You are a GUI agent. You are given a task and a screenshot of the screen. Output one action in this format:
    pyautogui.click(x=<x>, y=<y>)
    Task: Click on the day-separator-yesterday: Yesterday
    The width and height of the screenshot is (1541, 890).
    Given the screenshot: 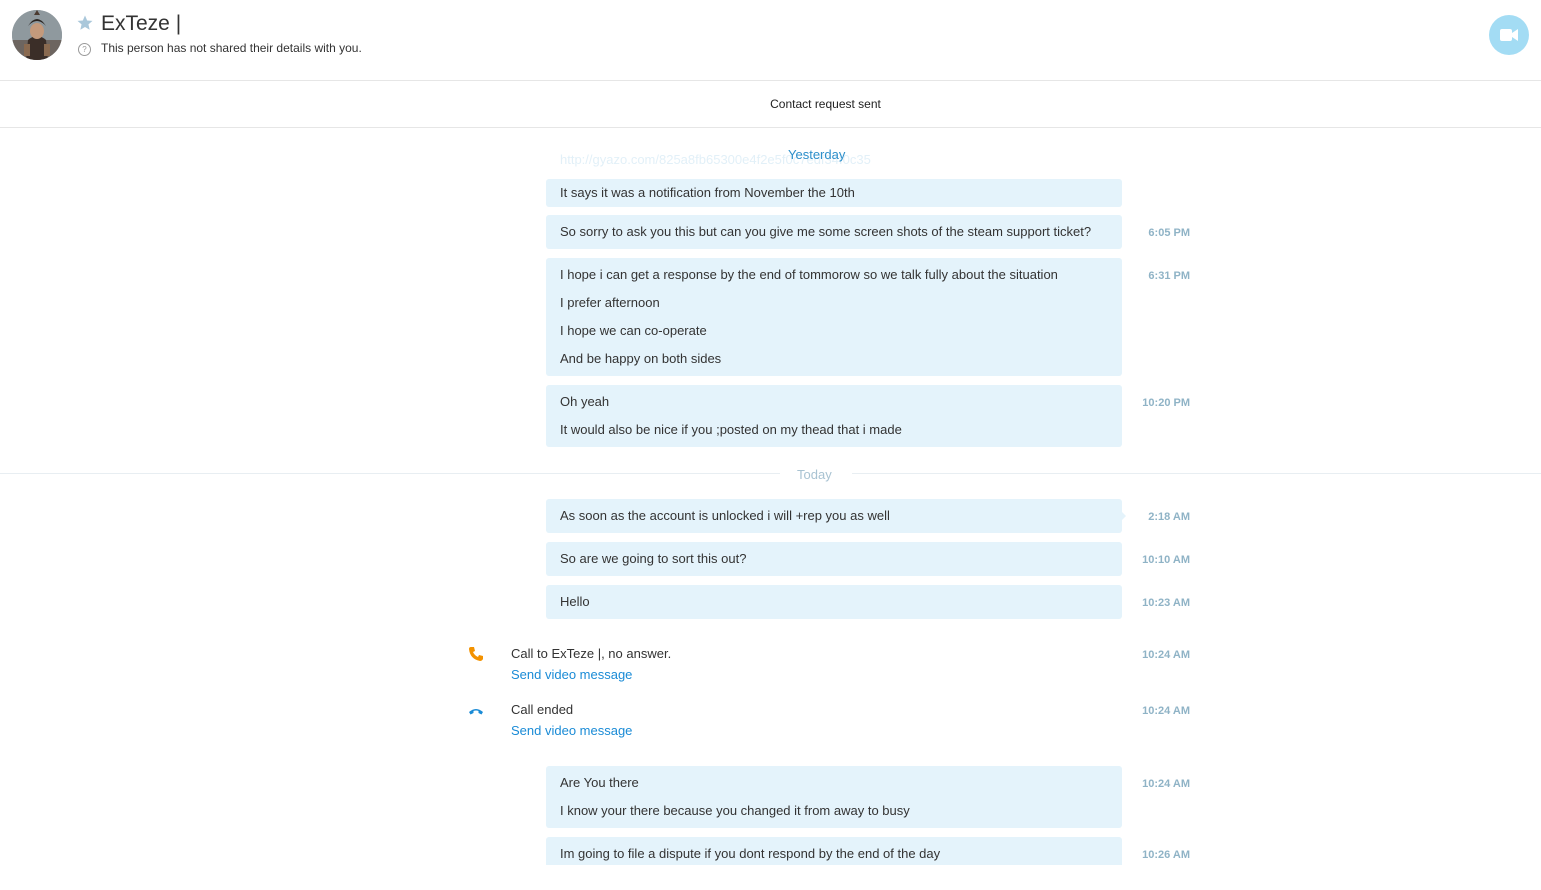 What is the action you would take?
    pyautogui.click(x=817, y=154)
    